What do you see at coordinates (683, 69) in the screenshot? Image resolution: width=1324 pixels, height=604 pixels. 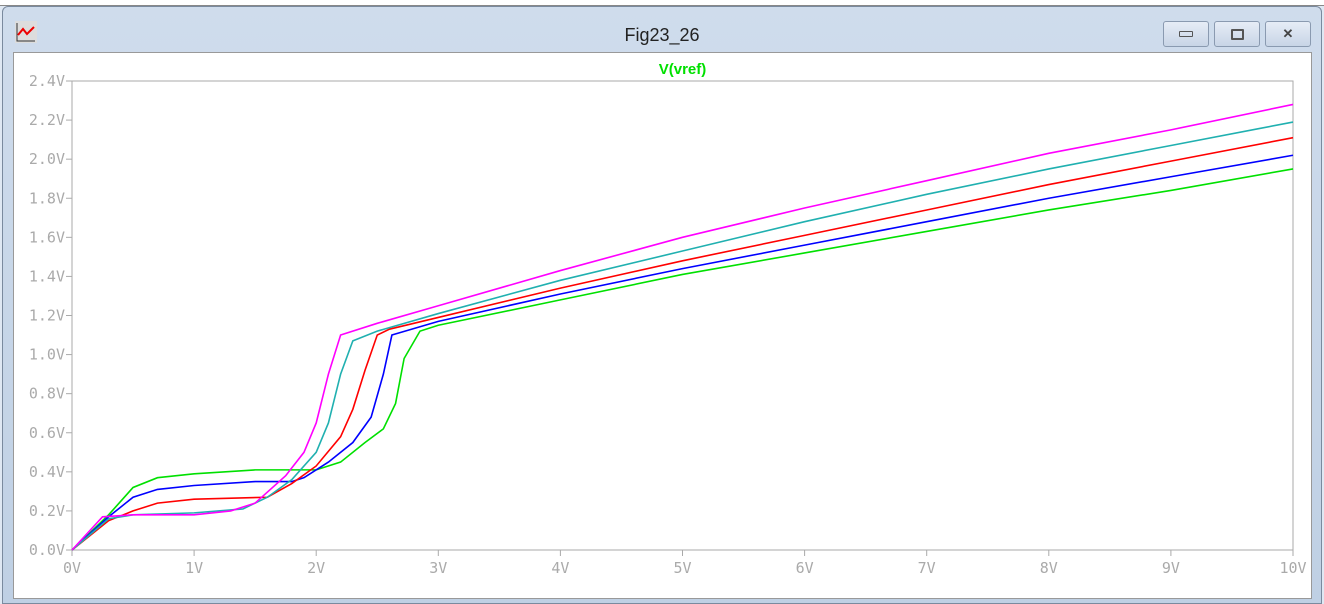 I see `trace-label: V(vref)` at bounding box center [683, 69].